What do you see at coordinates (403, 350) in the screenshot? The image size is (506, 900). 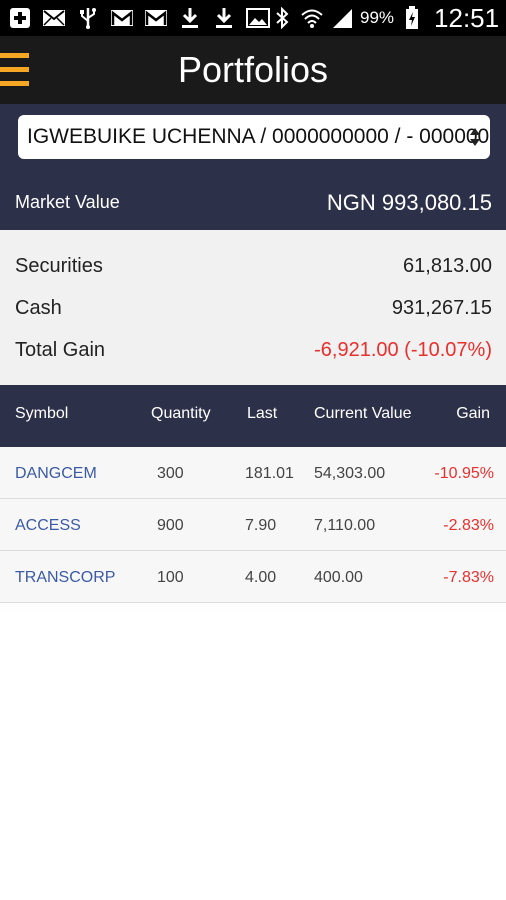 I see `total-gain-value: -6,921.00 (-10.07%)` at bounding box center [403, 350].